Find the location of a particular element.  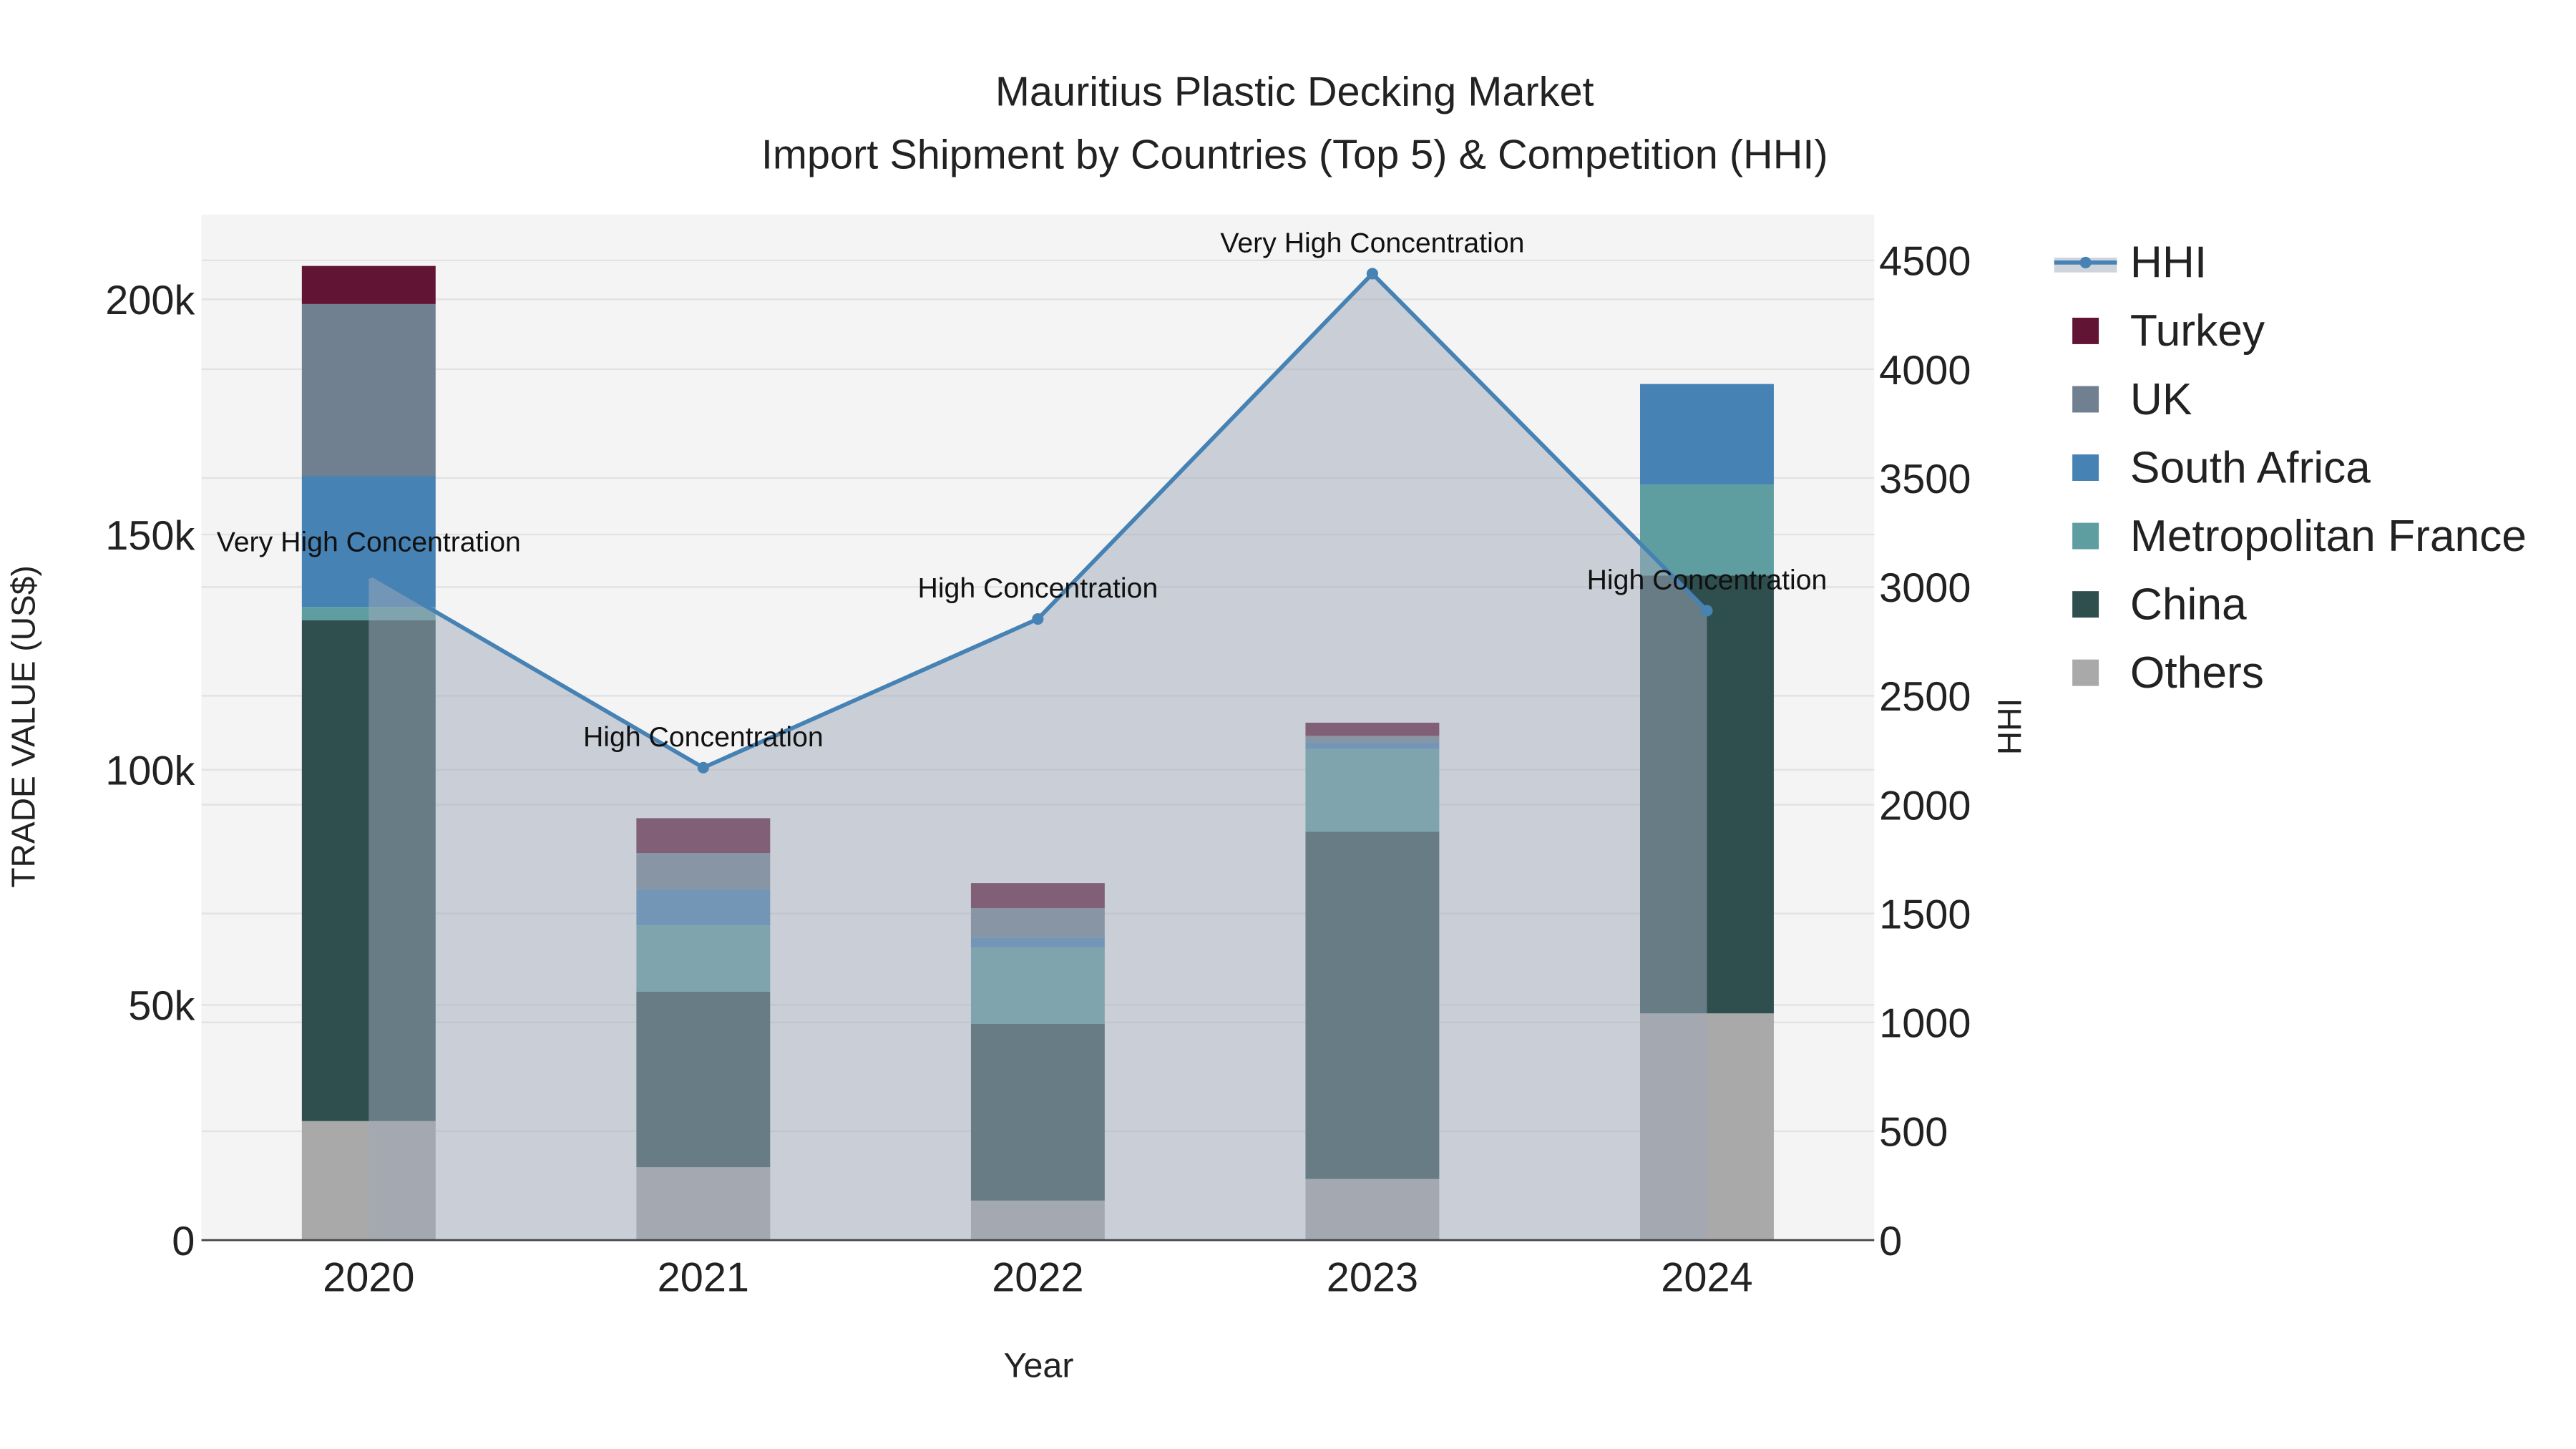

x-tick-label: 2021 is located at coordinates (703, 1278).